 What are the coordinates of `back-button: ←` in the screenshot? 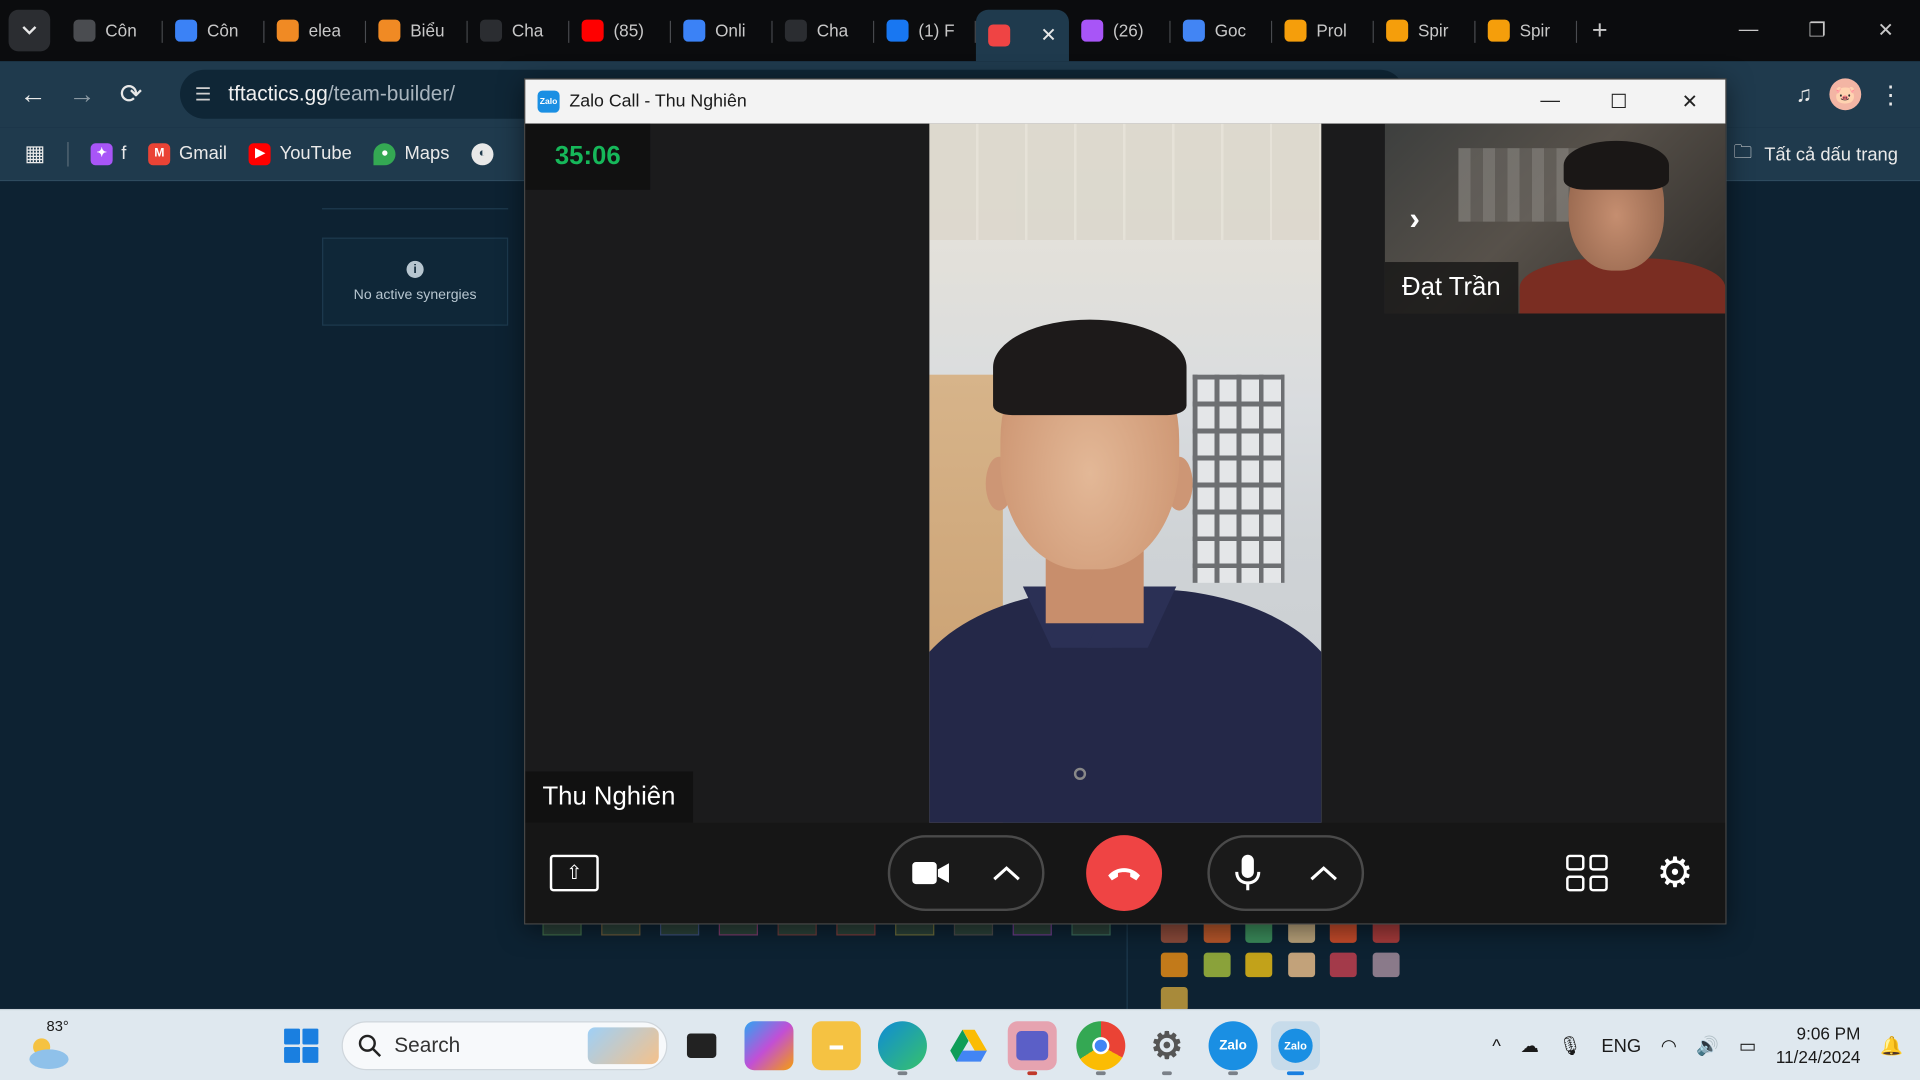 It's located at (33, 94).